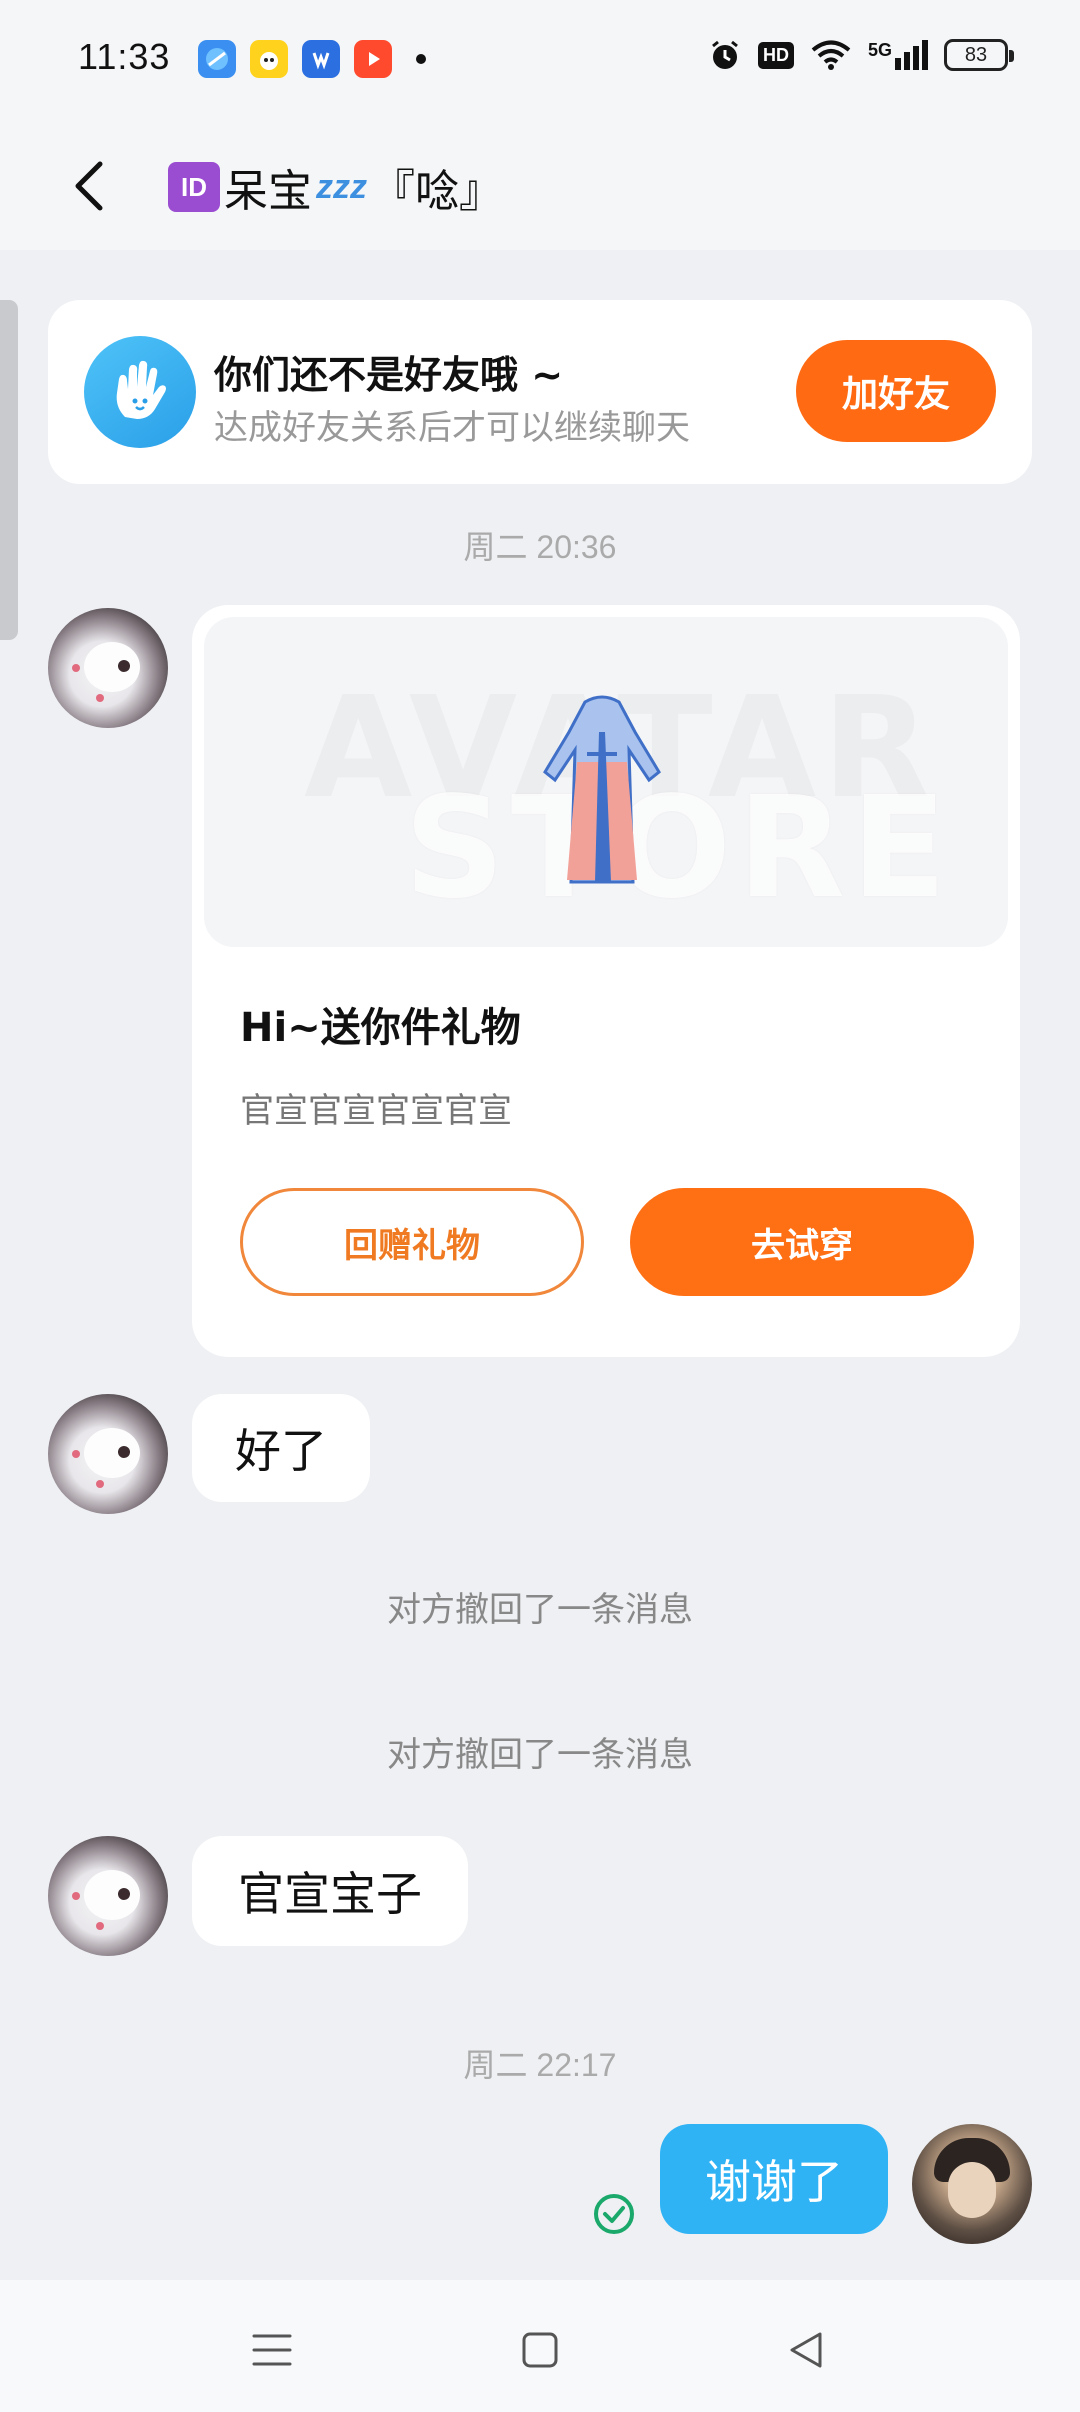  What do you see at coordinates (540, 62) in the screenshot?
I see `status-bar: 11:33 HD 5G 83` at bounding box center [540, 62].